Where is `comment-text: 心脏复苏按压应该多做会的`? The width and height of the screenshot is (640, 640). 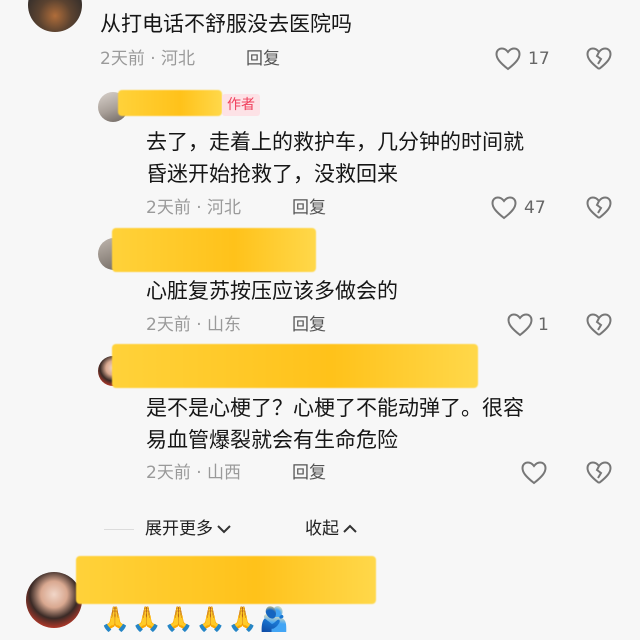 comment-text: 心脏复苏按压应该多做会的 is located at coordinates (272, 291).